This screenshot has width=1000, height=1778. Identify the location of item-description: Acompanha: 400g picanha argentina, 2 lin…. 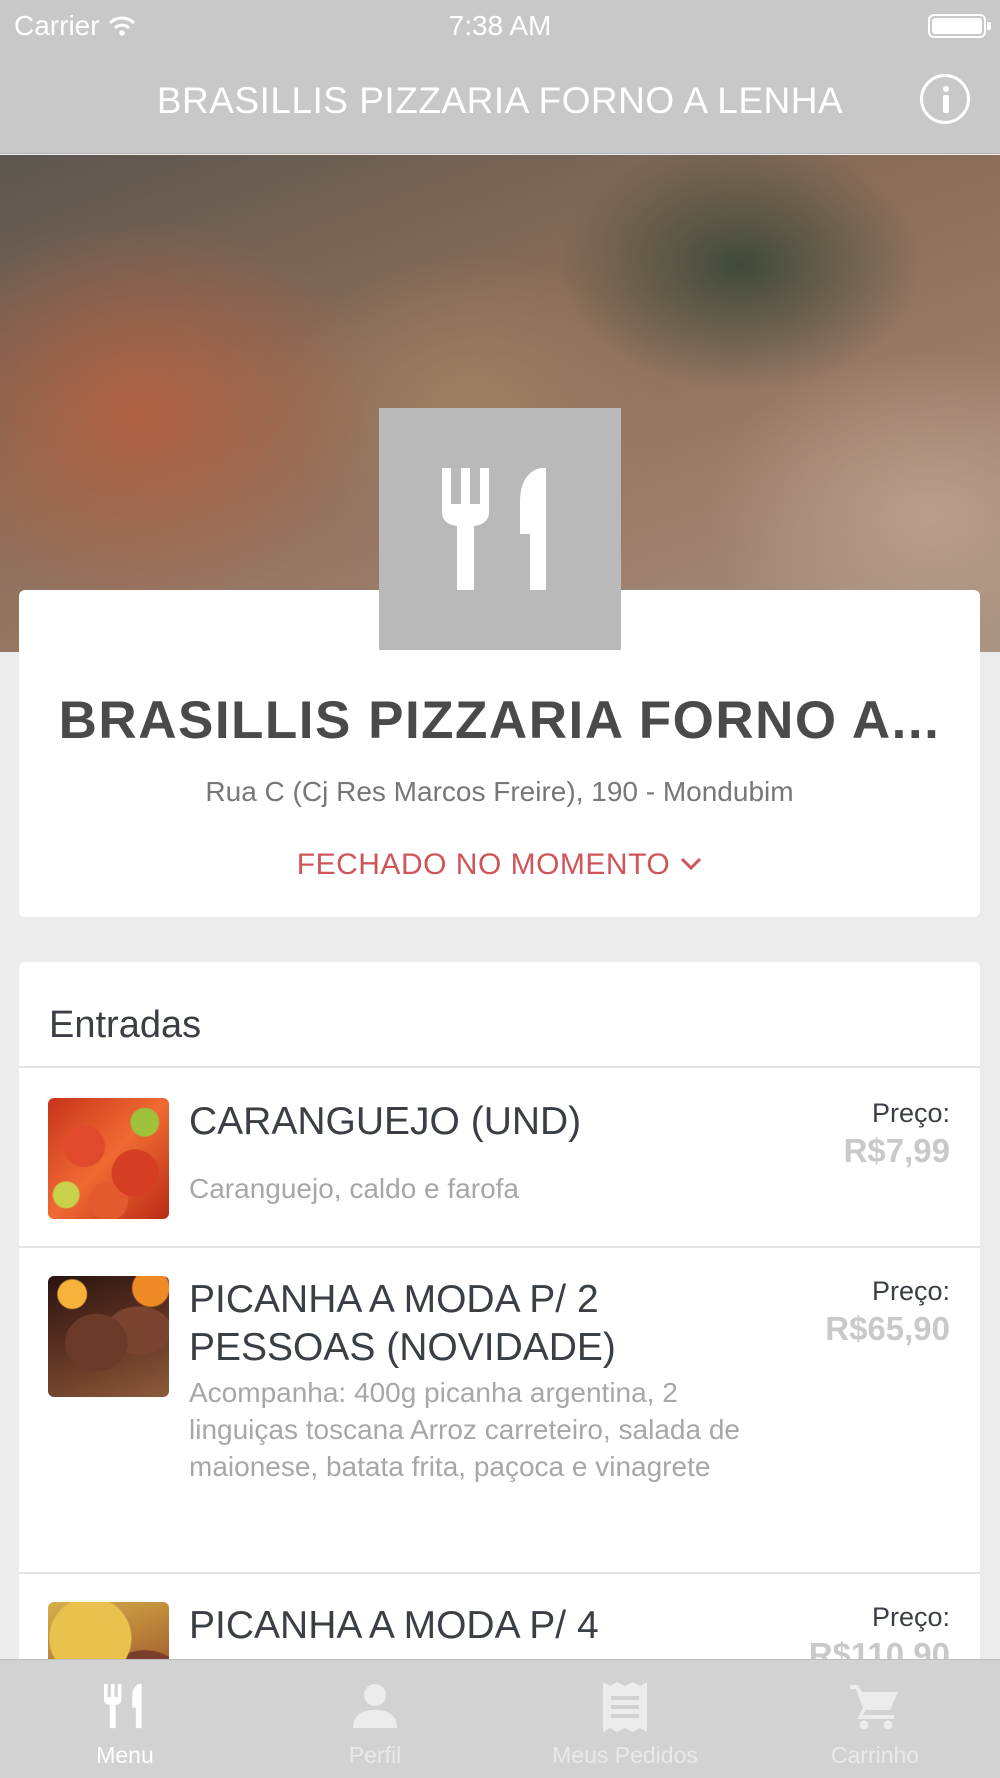
(464, 1429).